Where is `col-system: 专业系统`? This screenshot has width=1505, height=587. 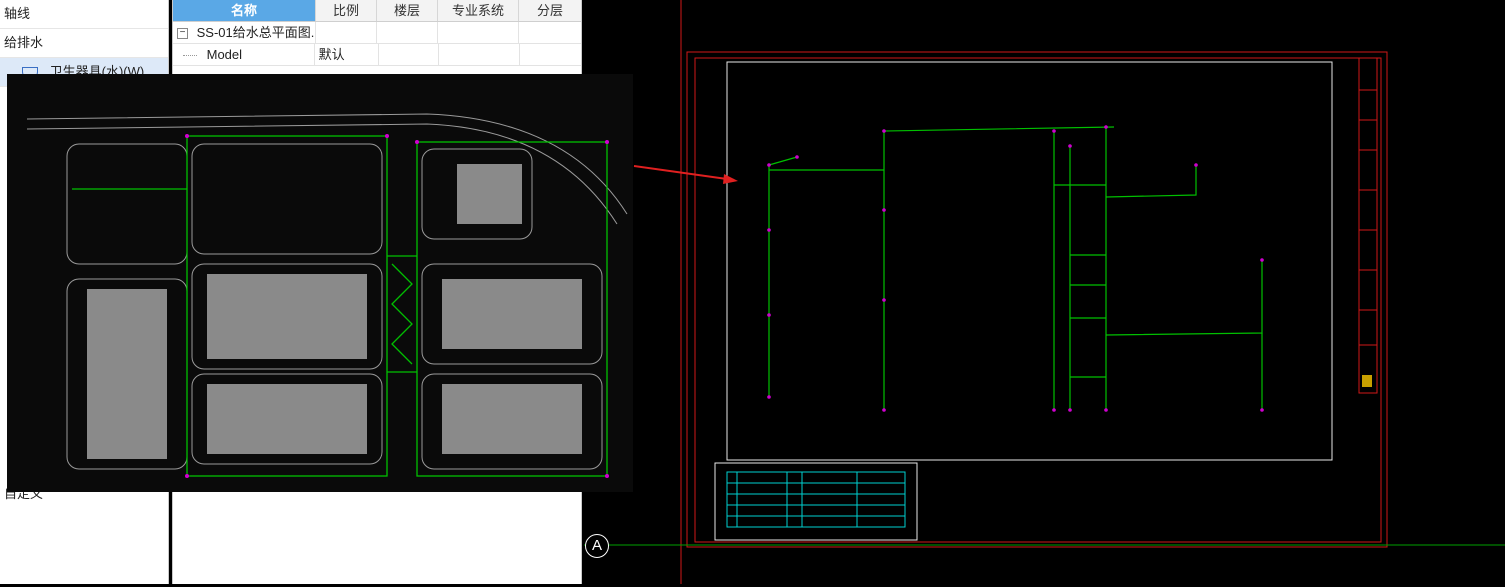 col-system: 专业系统 is located at coordinates (478, 10).